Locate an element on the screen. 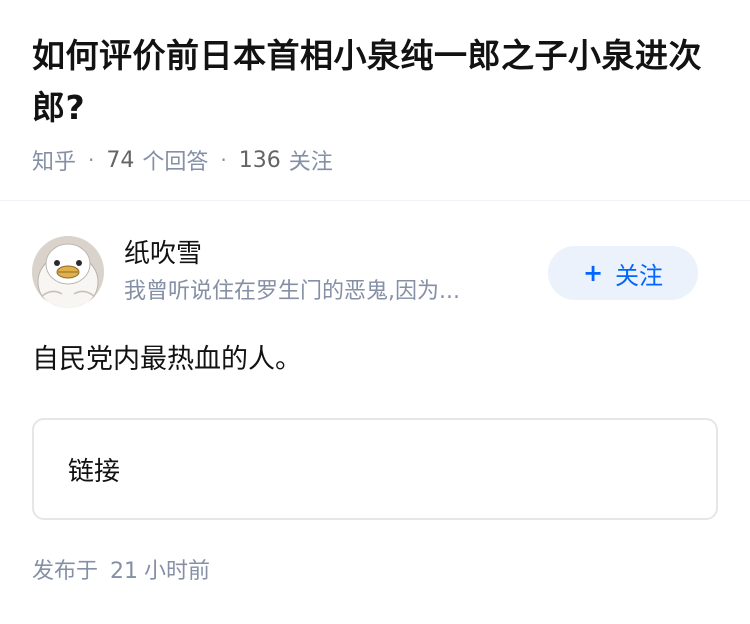 This screenshot has width=750, height=624. post-time-prefix: 发布于 is located at coordinates (65, 571).